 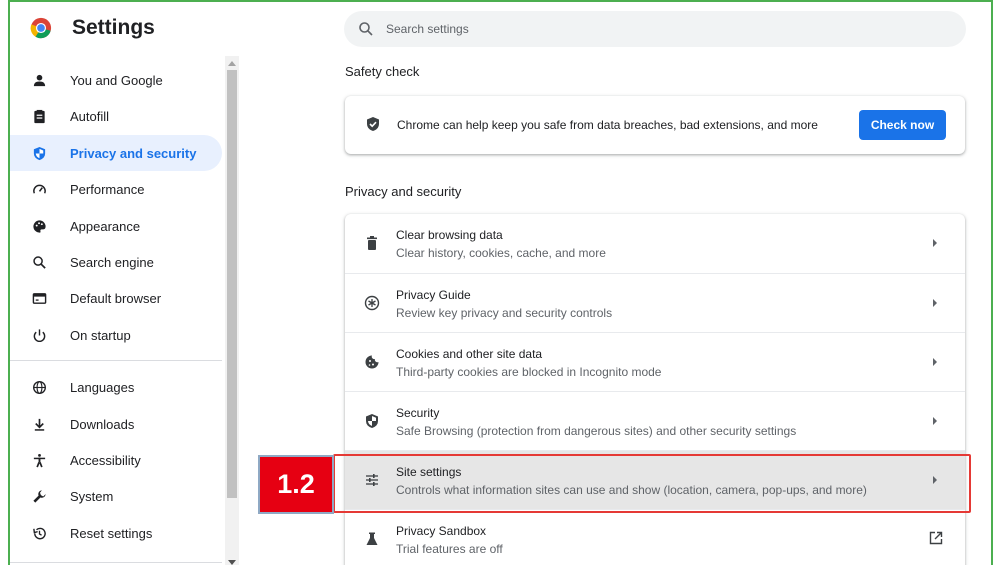 What do you see at coordinates (382, 71) in the screenshot?
I see `safety-check-heading: Safety check` at bounding box center [382, 71].